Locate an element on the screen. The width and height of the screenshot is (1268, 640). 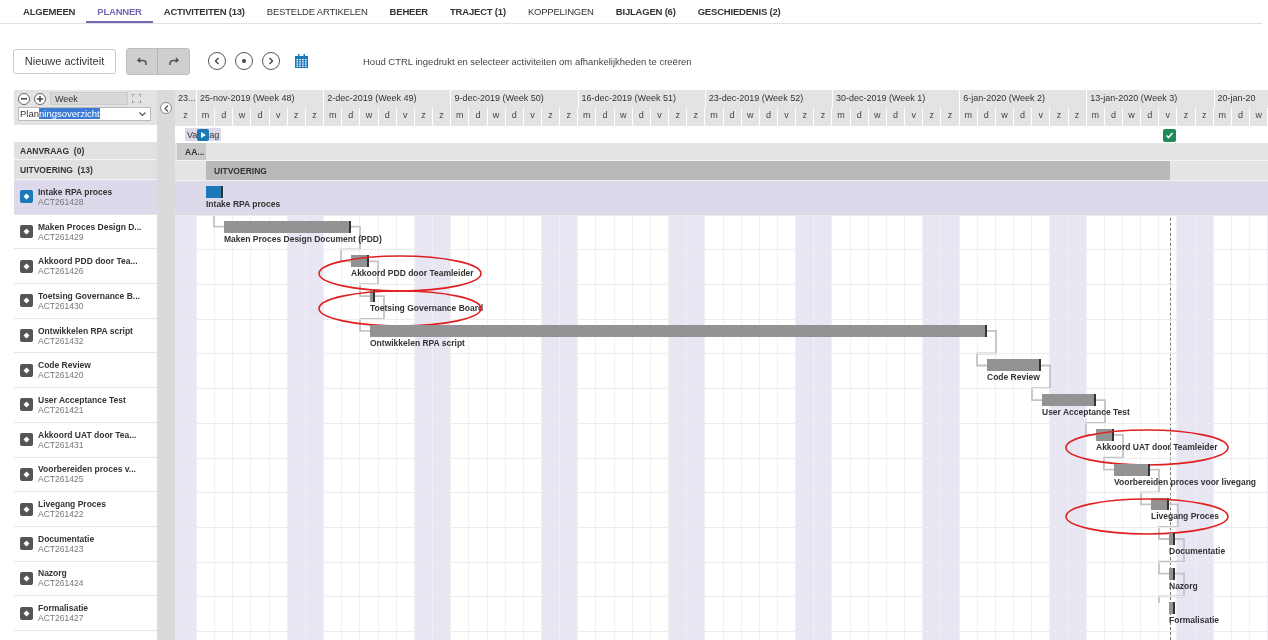
activity-name: Formalisatie is located at coordinates (63, 608).